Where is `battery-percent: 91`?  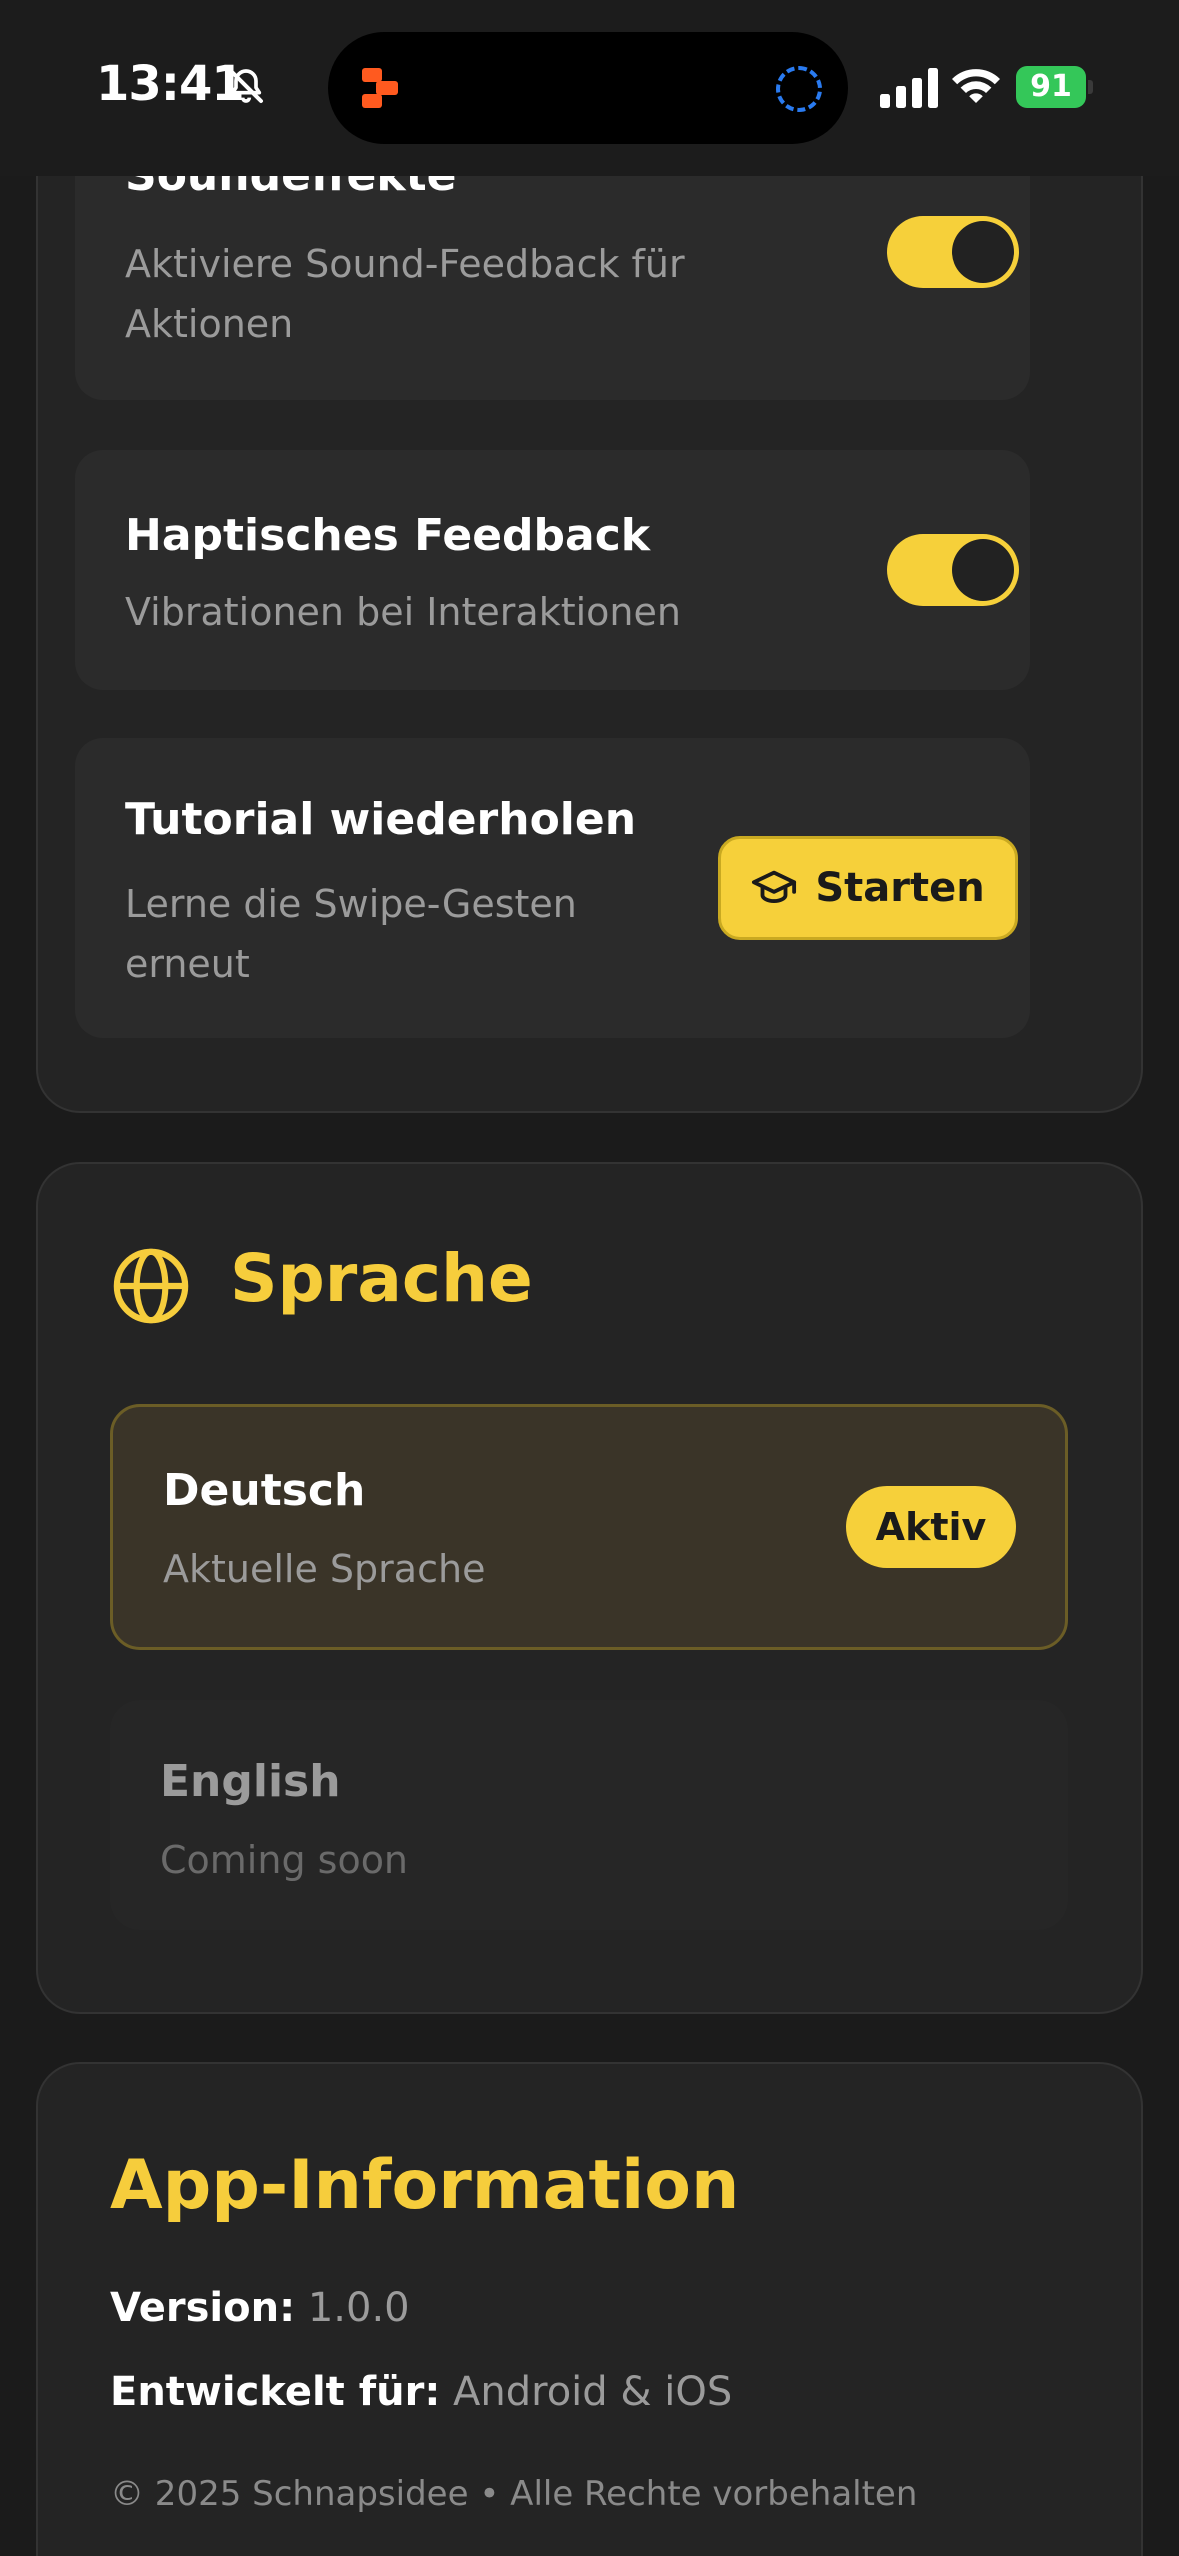 battery-percent: 91 is located at coordinates (1051, 86).